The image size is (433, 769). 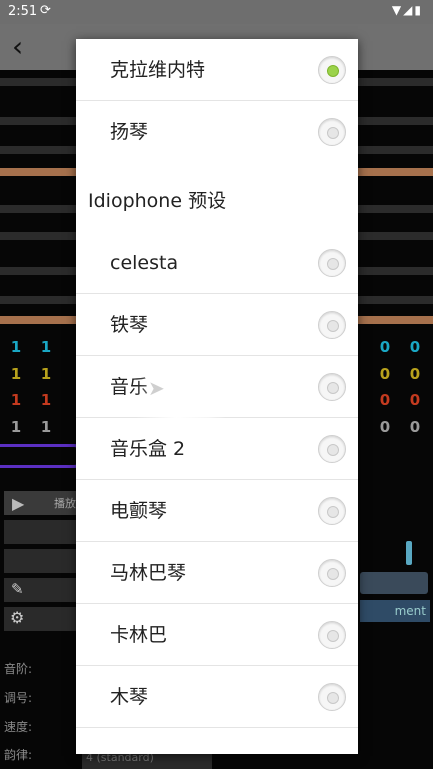 What do you see at coordinates (17, 617) in the screenshot?
I see `gear-icon: ⚙` at bounding box center [17, 617].